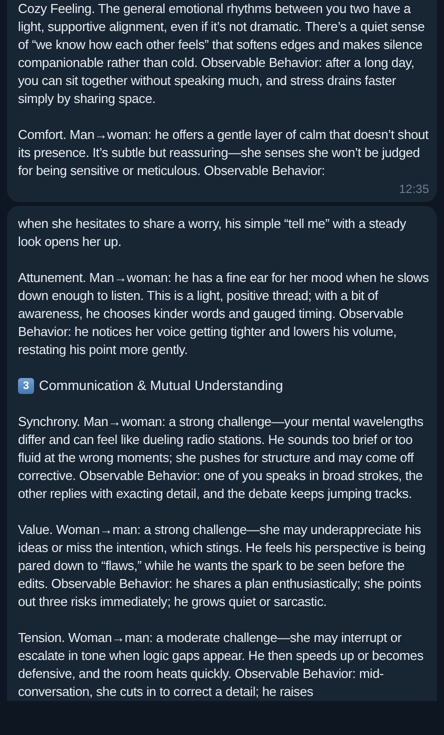  Describe the element at coordinates (161, 386) in the screenshot. I see `section-heading: Communication & Mutual Understanding` at that location.